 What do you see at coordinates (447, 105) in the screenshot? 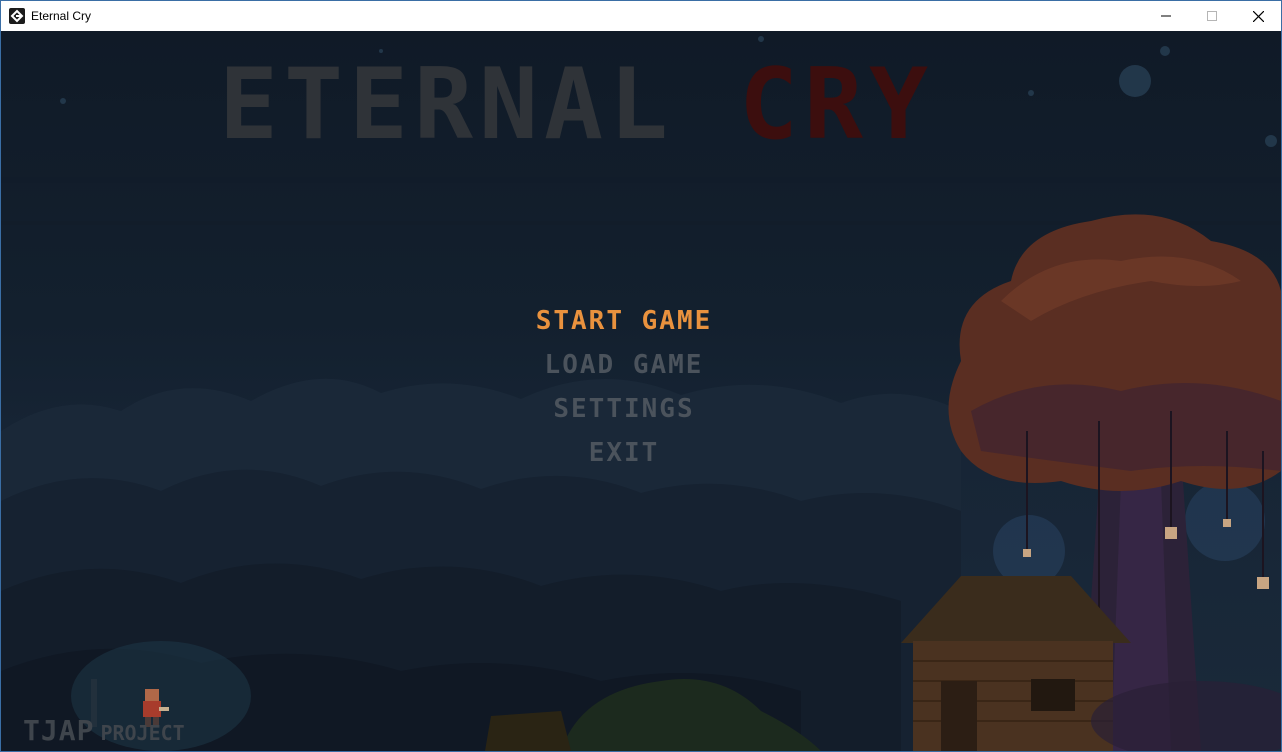
I see `logo-word-eternal: ETERNAL` at bounding box center [447, 105].